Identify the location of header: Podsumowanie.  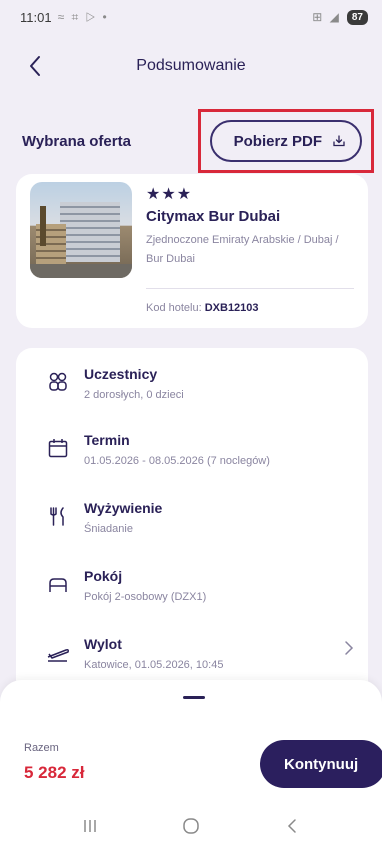
(191, 66).